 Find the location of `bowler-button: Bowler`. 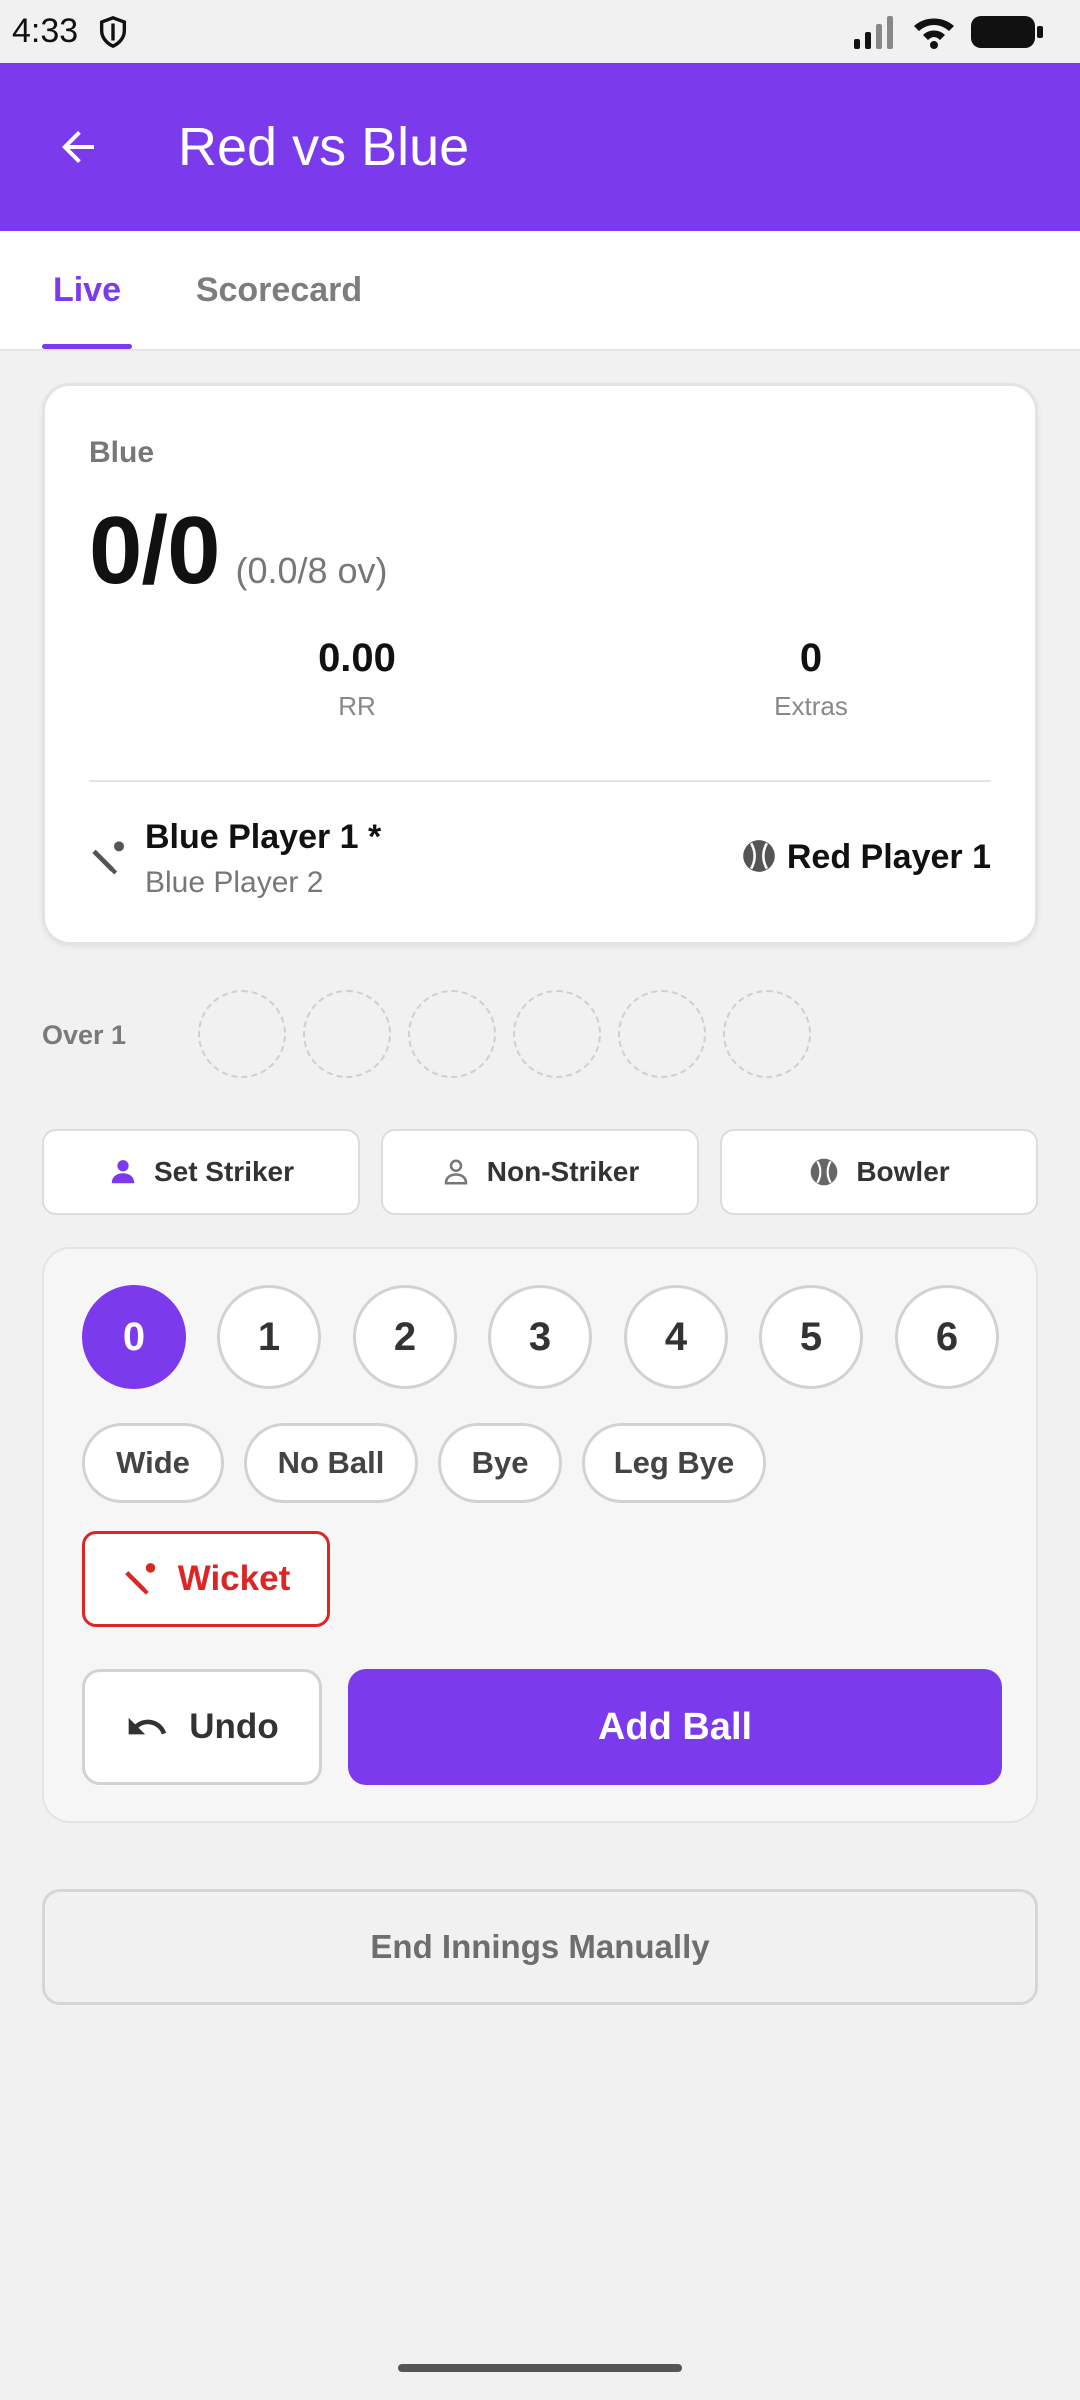

bowler-button: Bowler is located at coordinates (879, 1172).